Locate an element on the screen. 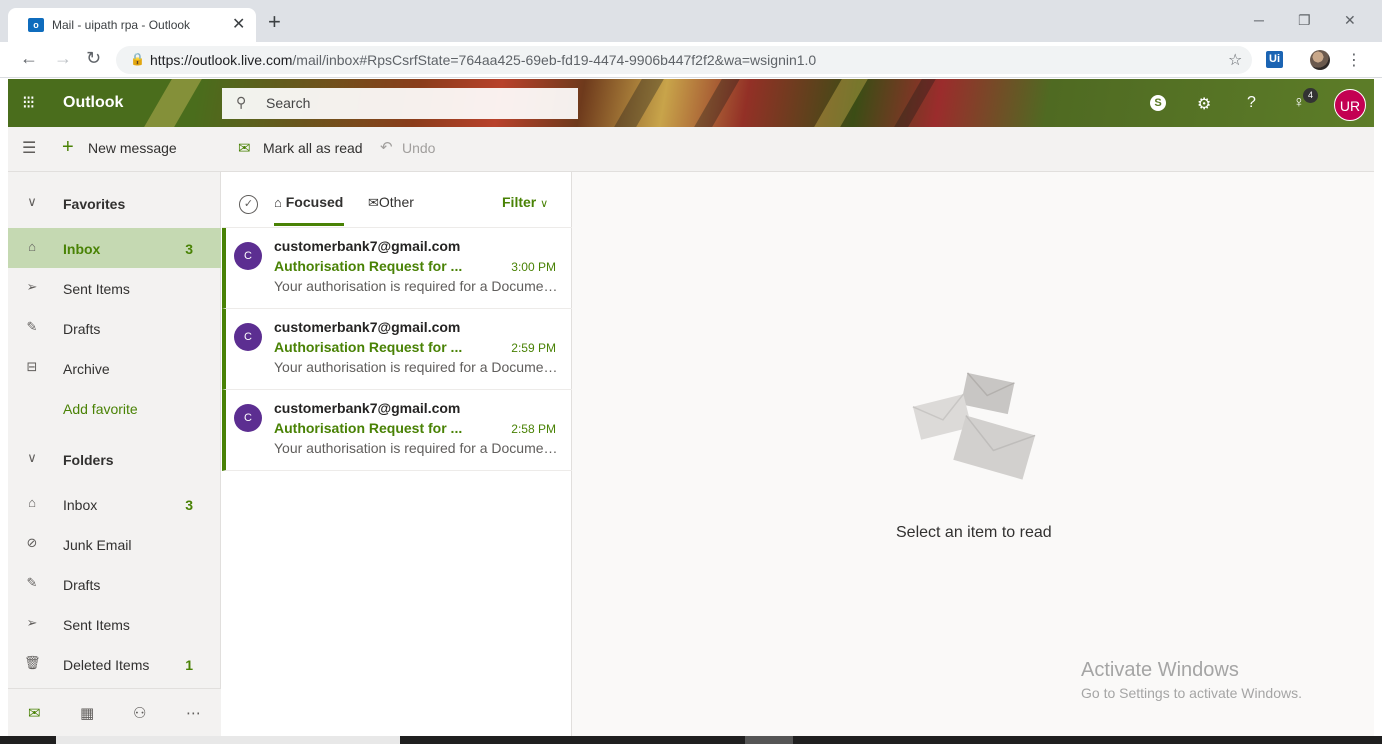  trash-icon: 🗑 is located at coordinates (32, 662).